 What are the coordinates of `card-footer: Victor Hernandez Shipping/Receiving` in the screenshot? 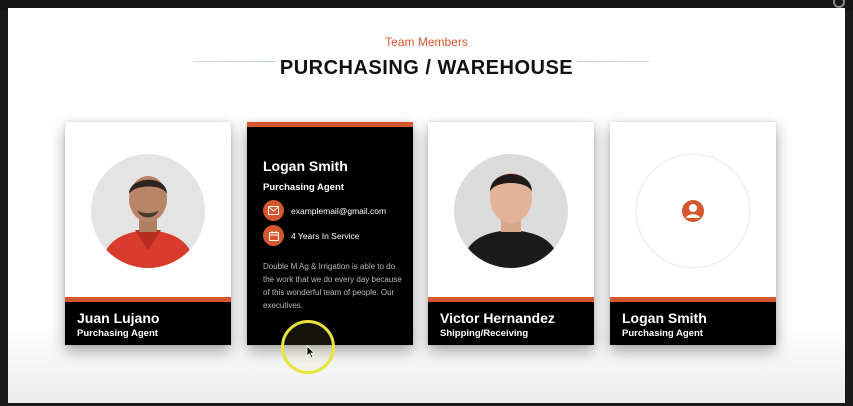 It's located at (511, 321).